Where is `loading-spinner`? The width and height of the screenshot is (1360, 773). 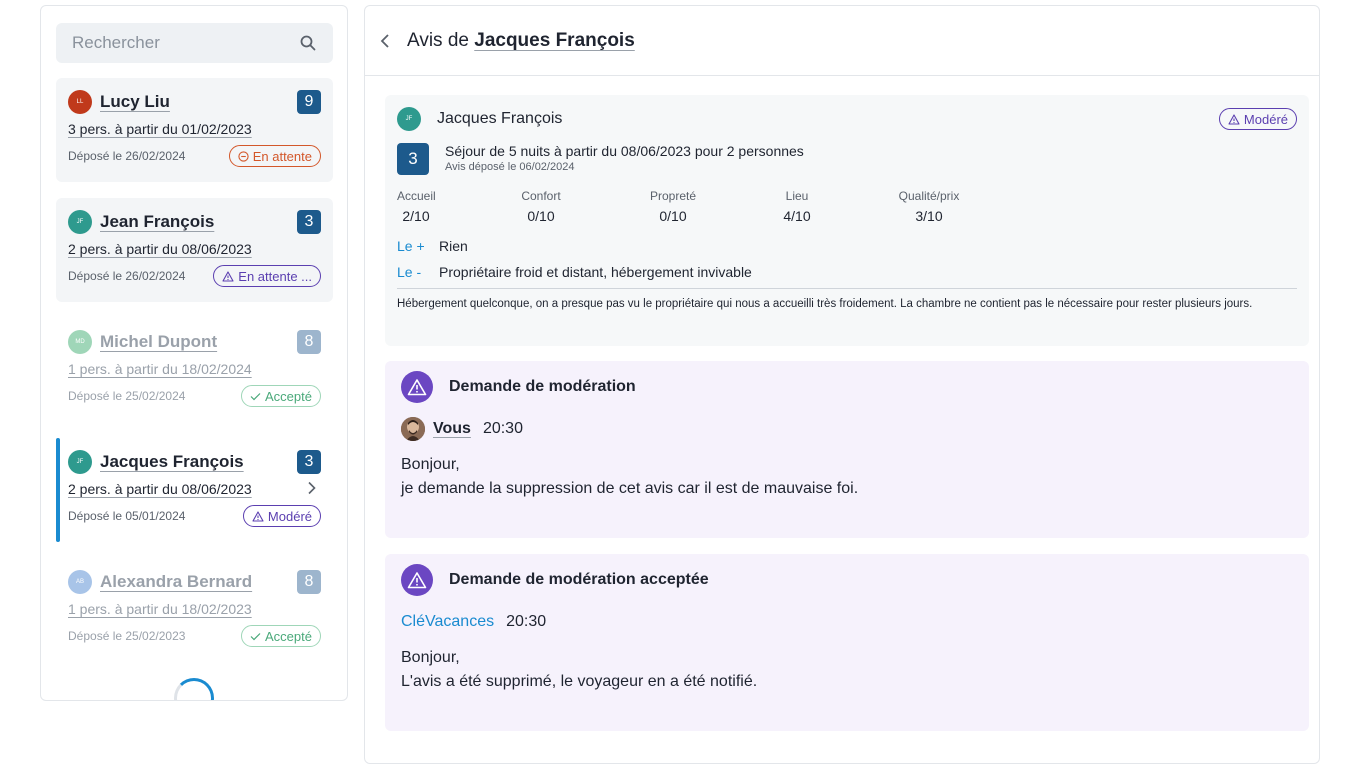 loading-spinner is located at coordinates (194, 689).